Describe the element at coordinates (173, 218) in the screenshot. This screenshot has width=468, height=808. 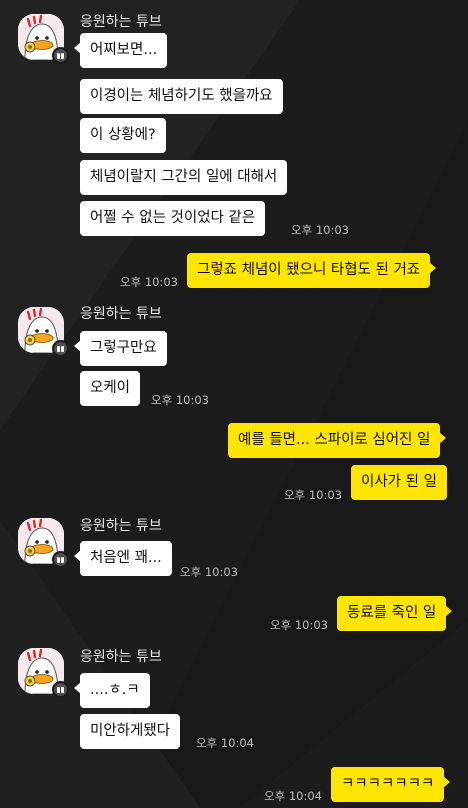
I see `incoming-message: 어쩔 수 없는 것이었다 같은` at that location.